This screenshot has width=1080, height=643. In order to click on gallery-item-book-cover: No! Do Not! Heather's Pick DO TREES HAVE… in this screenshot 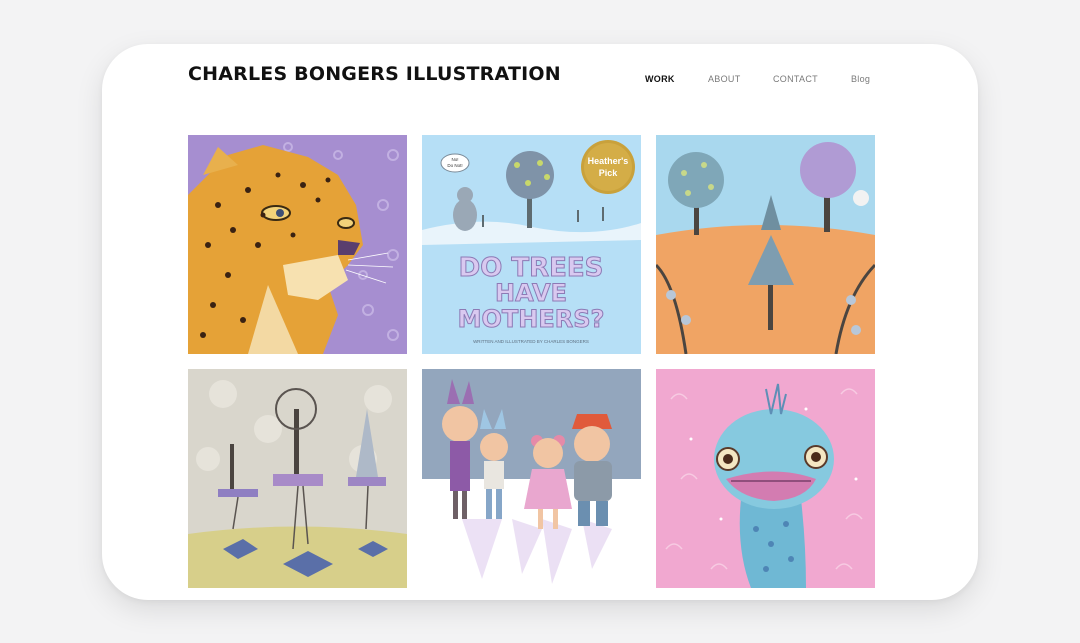, I will do `click(531, 244)`.